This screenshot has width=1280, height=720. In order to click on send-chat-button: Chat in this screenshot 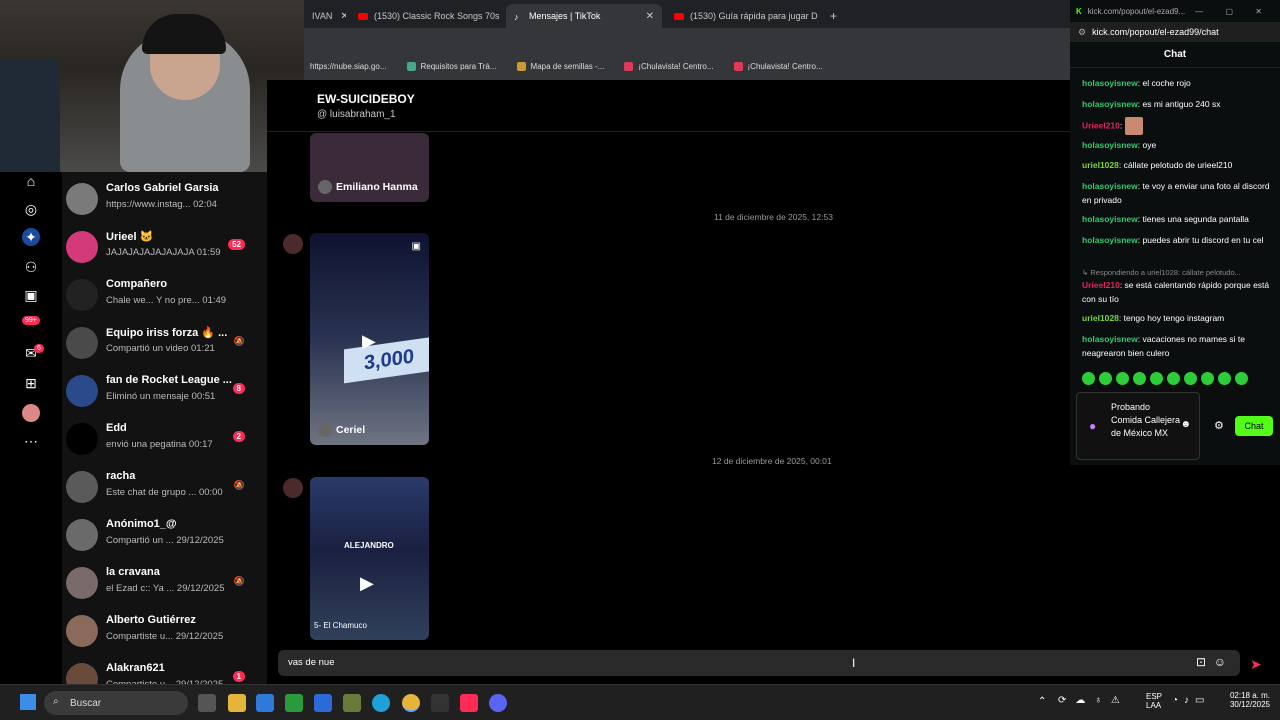, I will do `click(1254, 426)`.